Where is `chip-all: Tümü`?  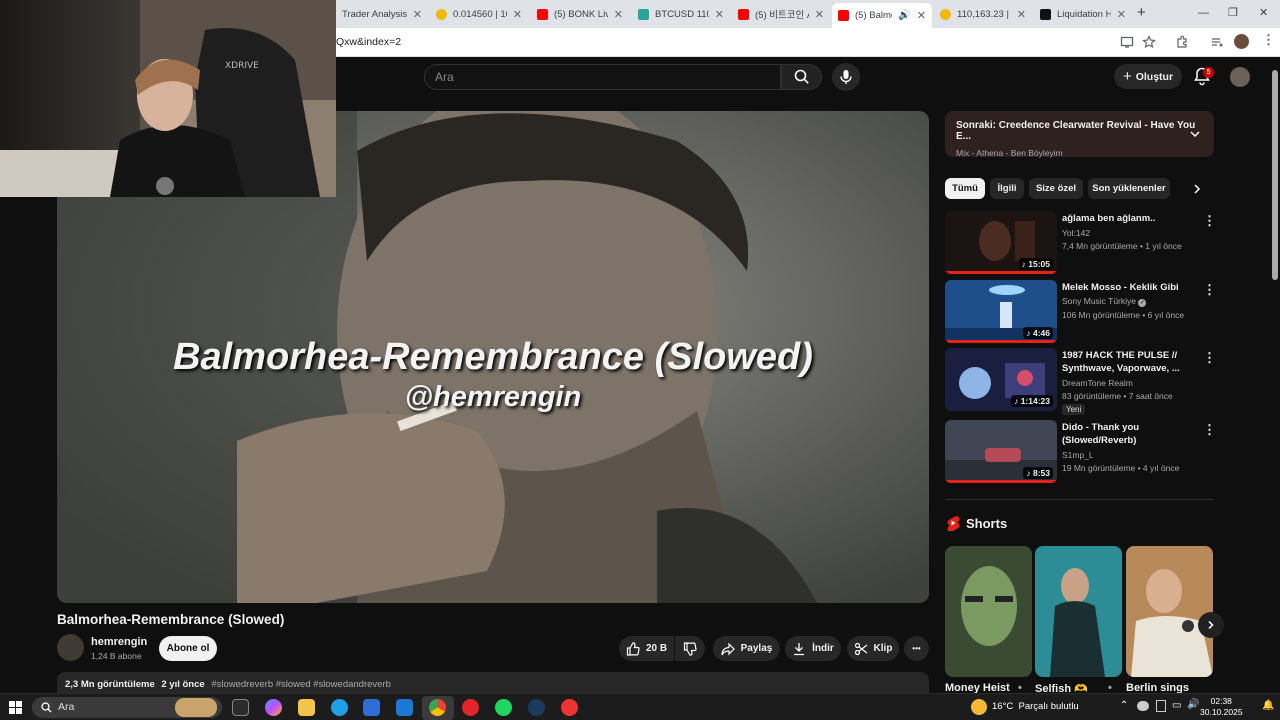
chip-all: Tümü is located at coordinates (965, 188).